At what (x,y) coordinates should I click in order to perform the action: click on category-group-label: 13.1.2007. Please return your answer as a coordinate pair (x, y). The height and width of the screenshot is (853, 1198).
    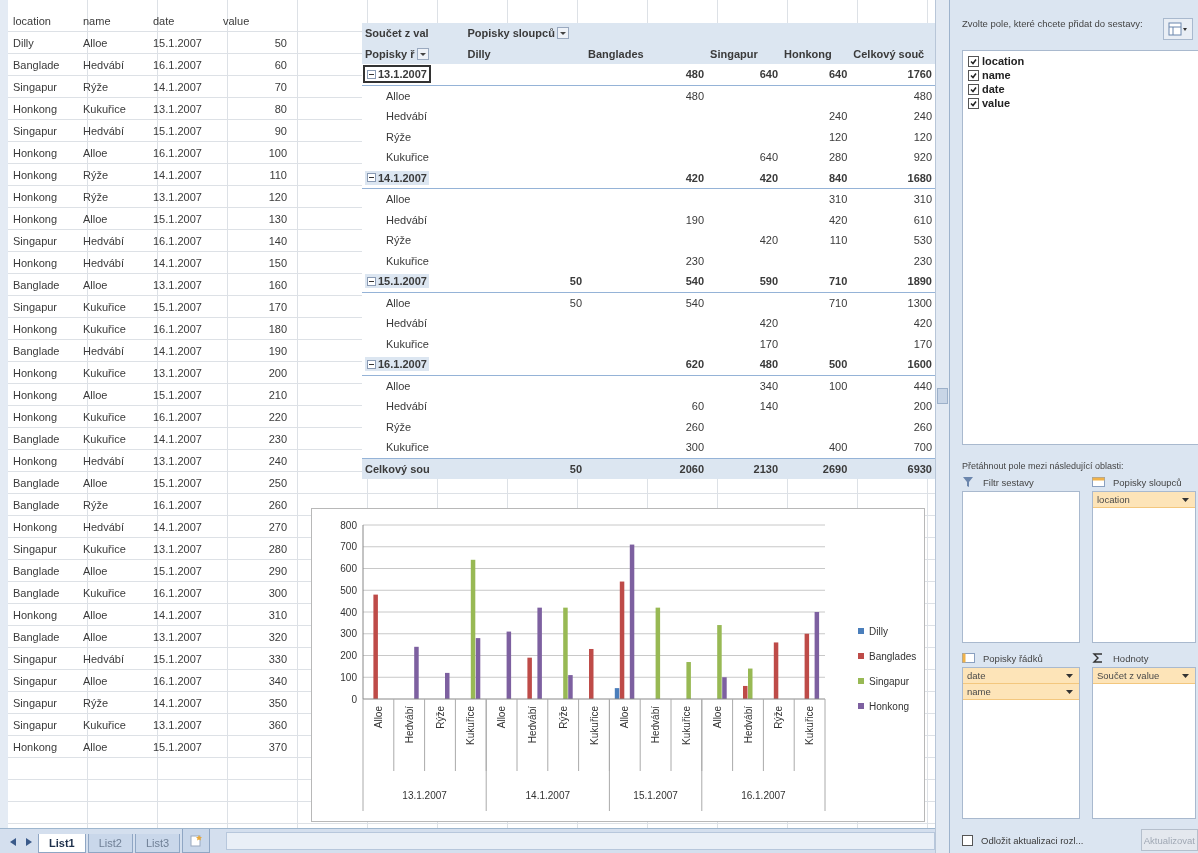
    Looking at the image, I should click on (424, 795).